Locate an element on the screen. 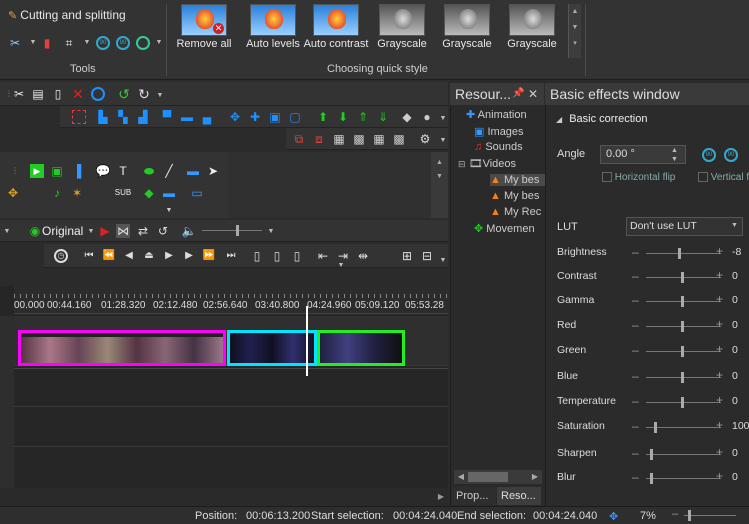 The image size is (749, 524). move-top-icon: ⇑ is located at coordinates (363, 117).